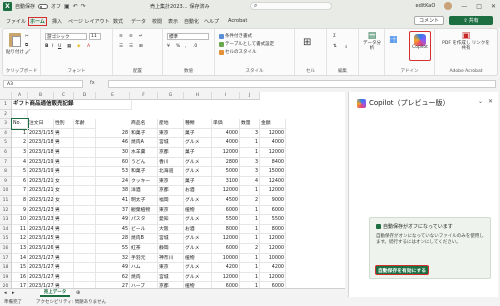  I want to click on table-cell: 福岡, so click(171, 201).